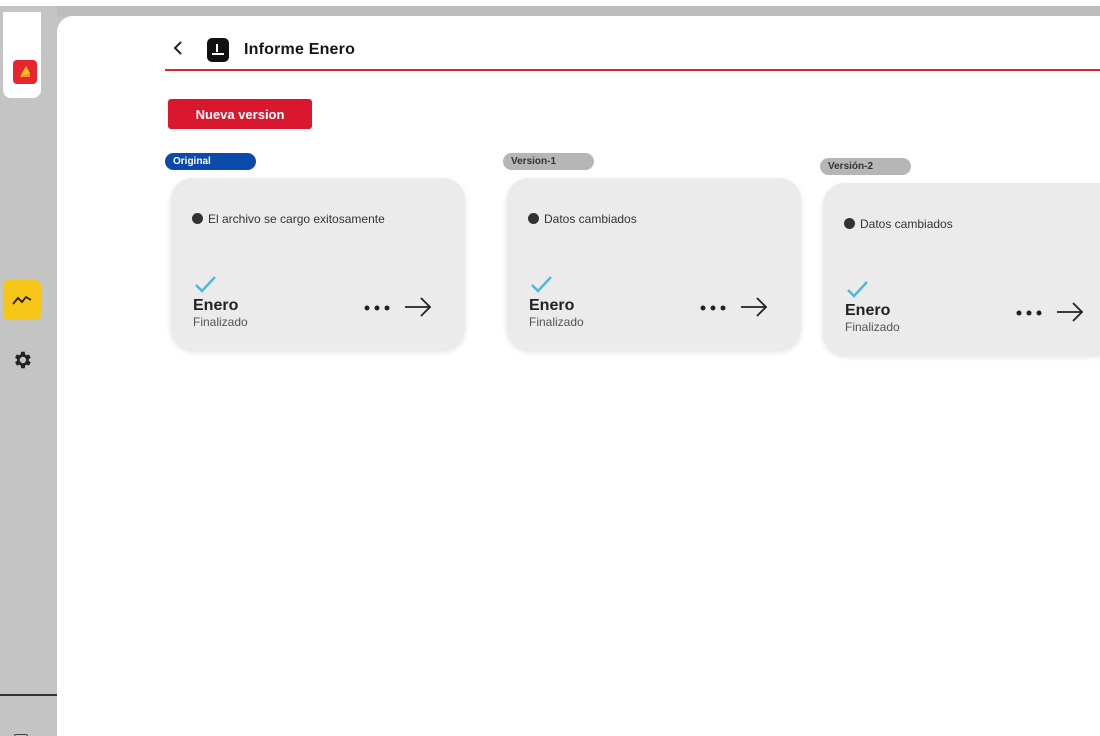 Image resolution: width=1100 pixels, height=736 pixels. Describe the element at coordinates (296, 219) in the screenshot. I see `version-description: El archivo se cargo exitosamente` at that location.